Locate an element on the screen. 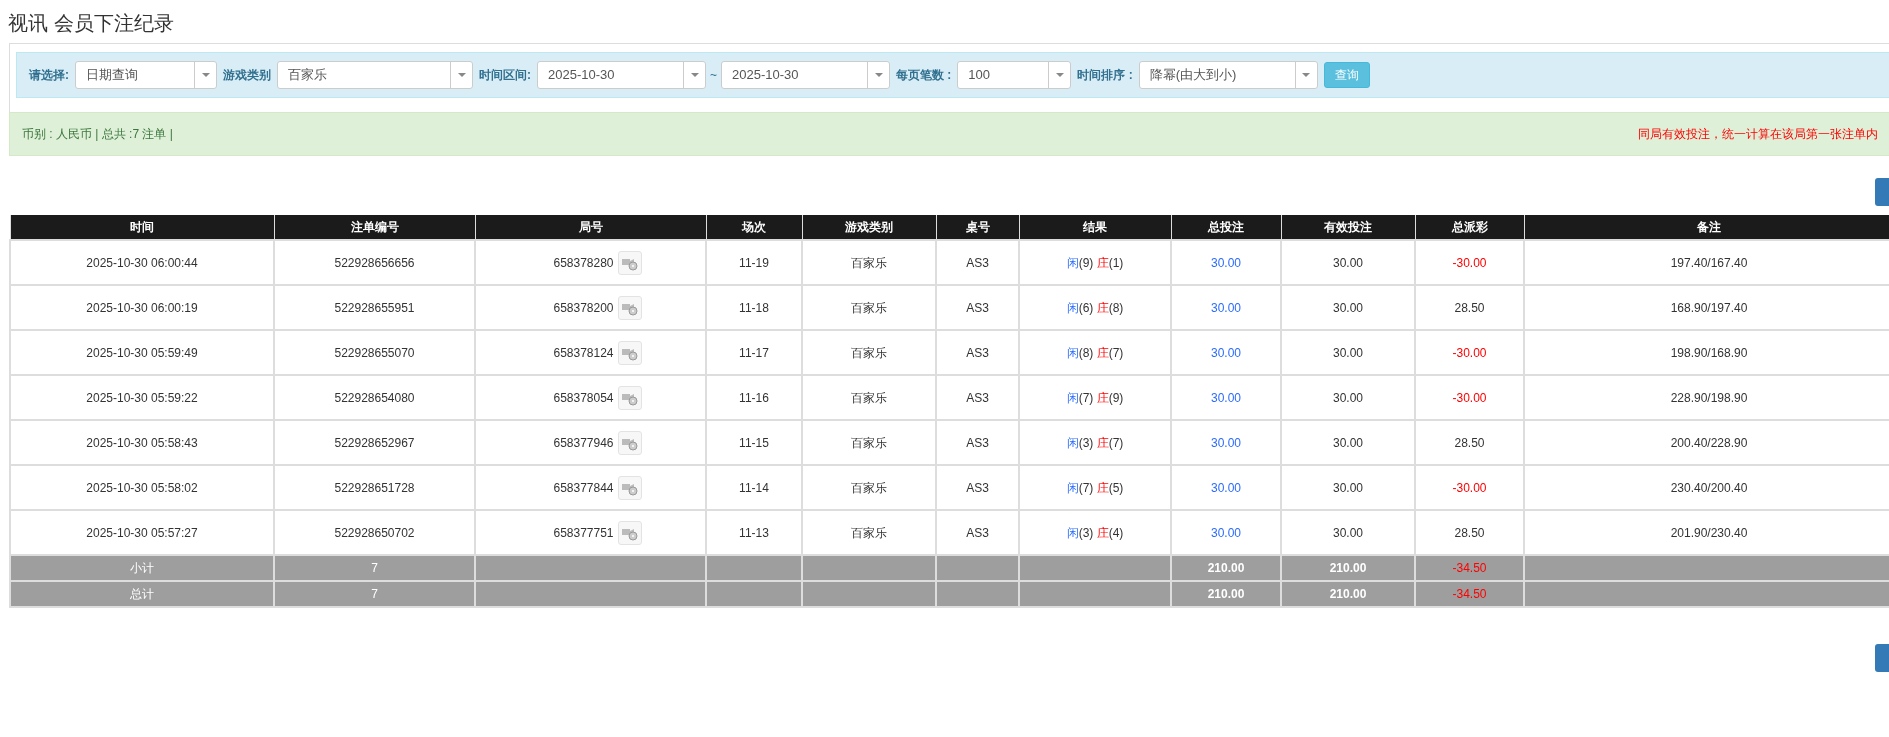  table-cell: -34.50 is located at coordinates (1469, 594).